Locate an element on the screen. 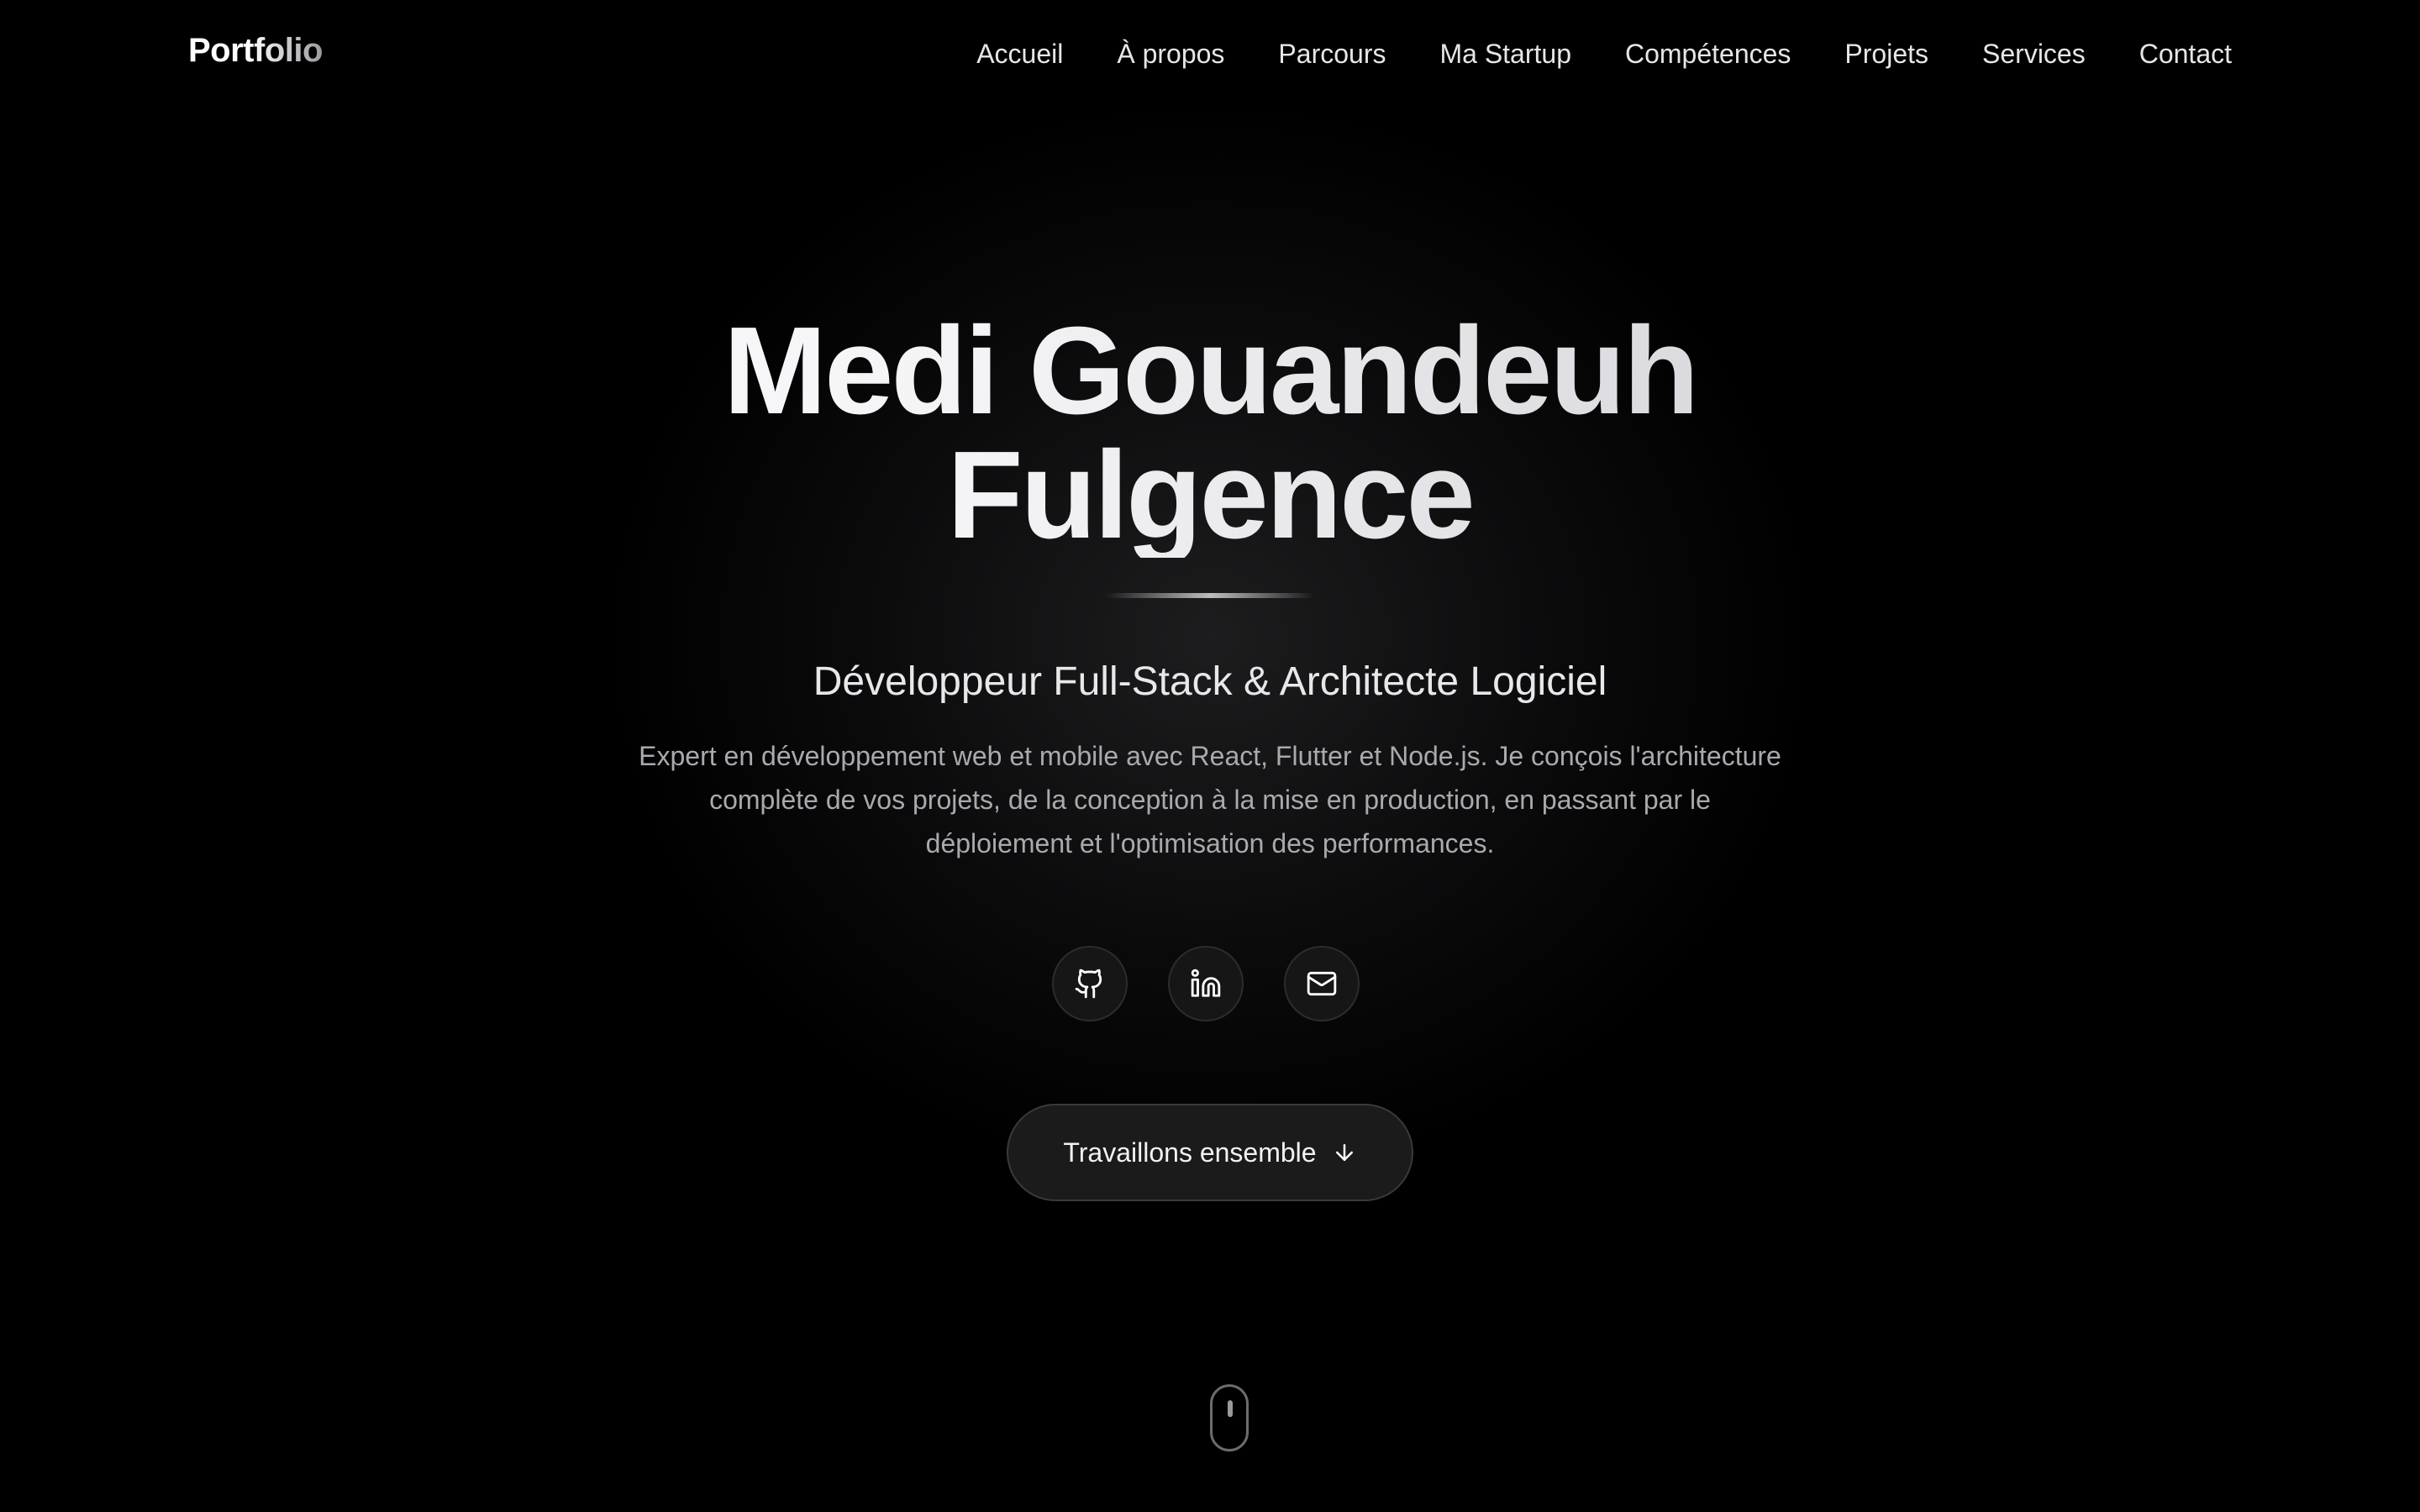  scroll-mouse-icon is located at coordinates (1229, 1418).